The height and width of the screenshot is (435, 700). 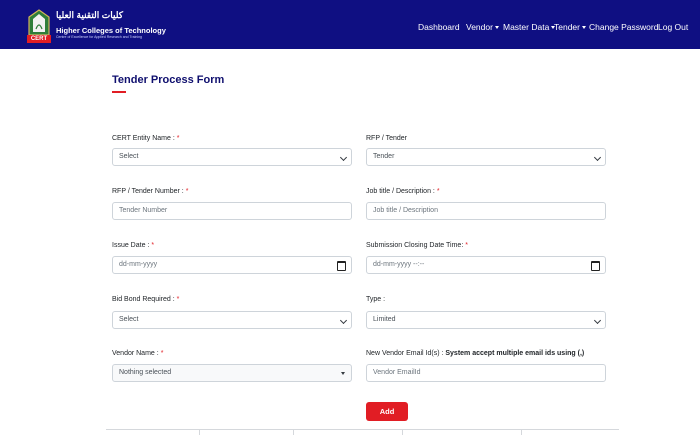 I want to click on vendor-multiselect-value: Nothing selected, so click(x=145, y=372).